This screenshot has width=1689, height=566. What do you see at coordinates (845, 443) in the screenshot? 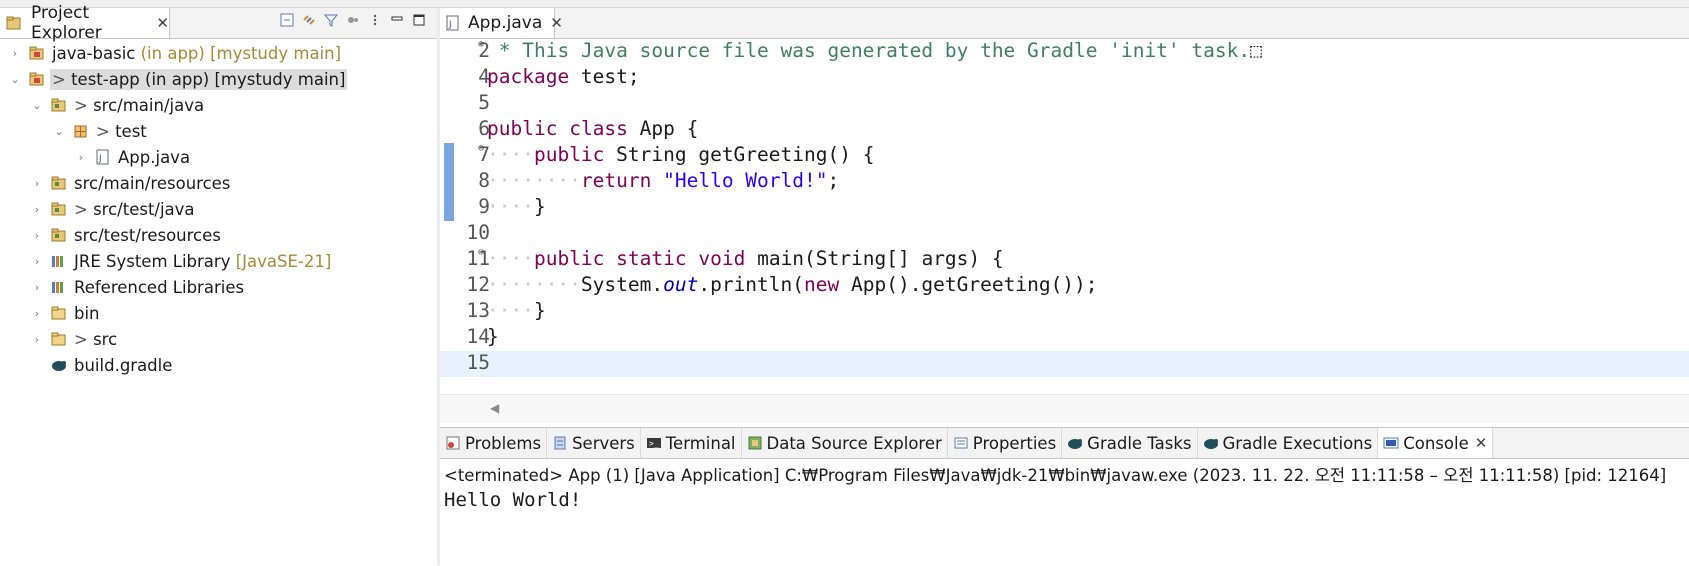
I see `tab-data-source-explorer: Data Source Explorer` at bounding box center [845, 443].